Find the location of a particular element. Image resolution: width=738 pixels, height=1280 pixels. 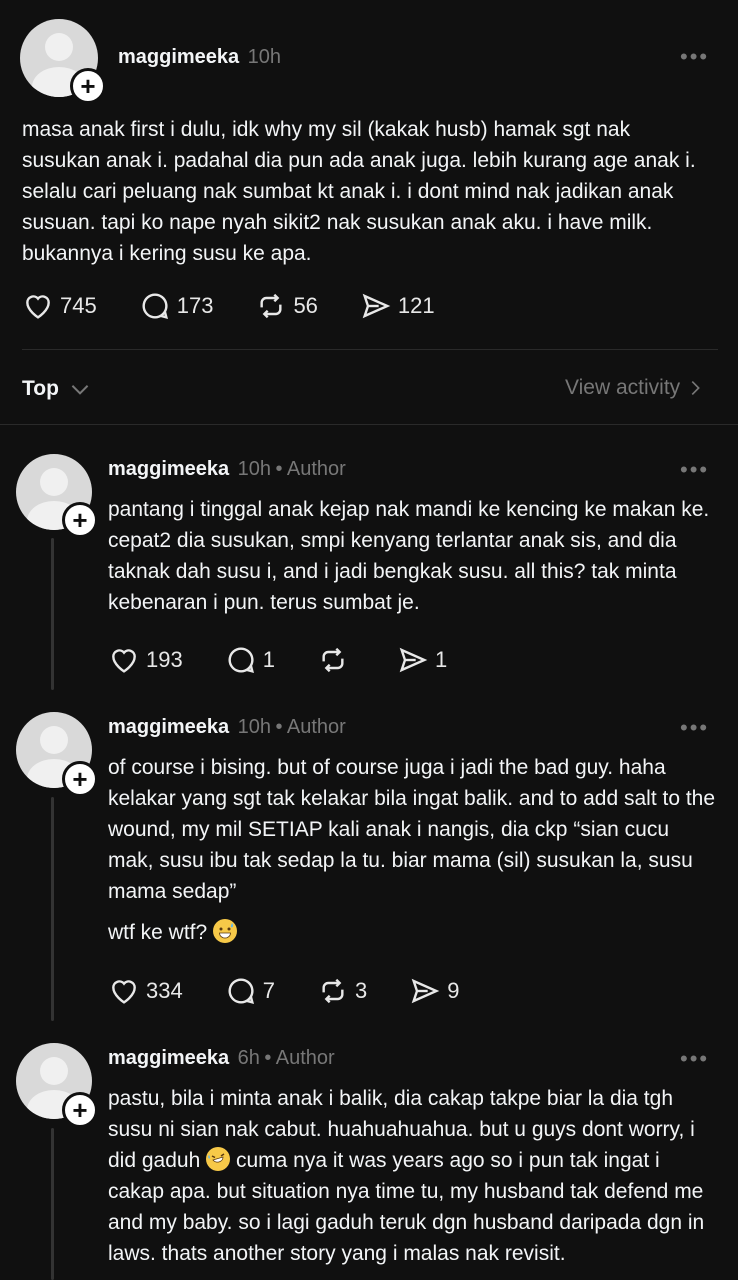

reply-button: 173 is located at coordinates (176, 306).